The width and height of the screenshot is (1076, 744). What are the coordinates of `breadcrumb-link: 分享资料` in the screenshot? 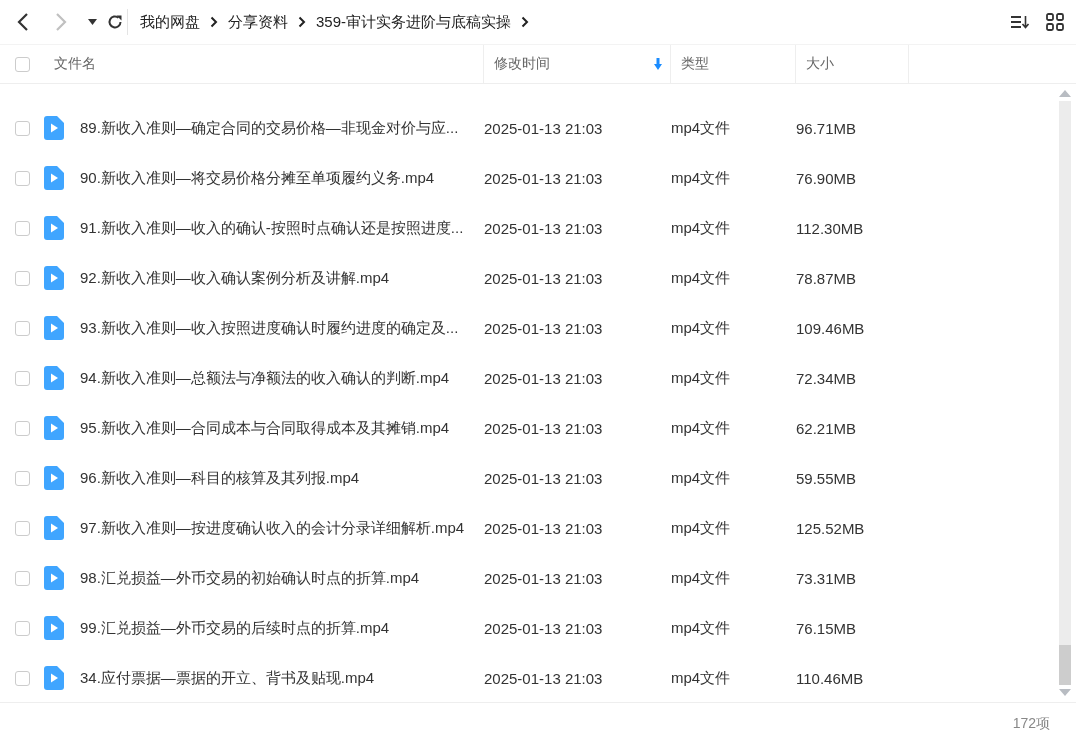 It's located at (258, 22).